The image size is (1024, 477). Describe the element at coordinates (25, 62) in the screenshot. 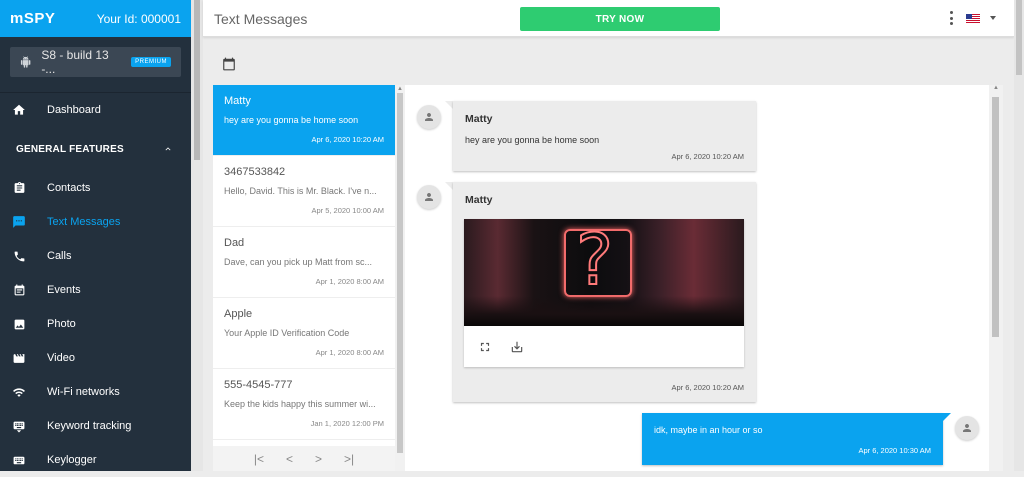

I see `android-icon` at that location.